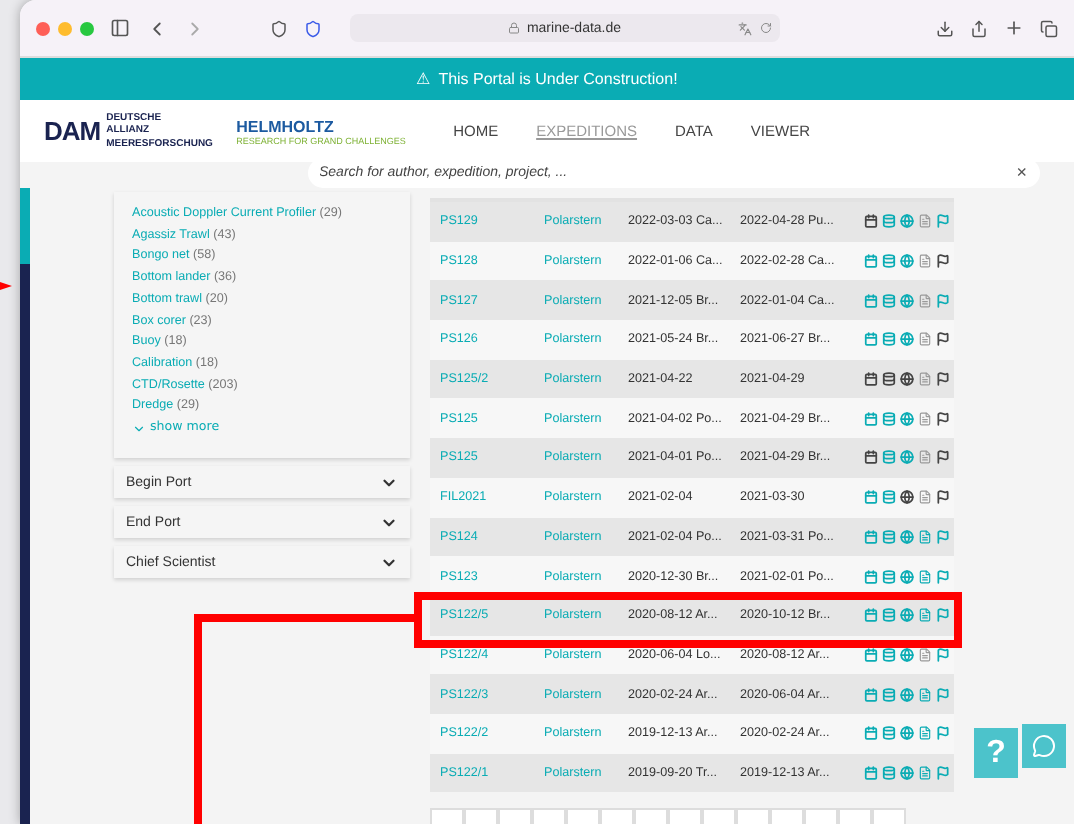 The height and width of the screenshot is (824, 1074). Describe the element at coordinates (979, 28) in the screenshot. I see `share-icon` at that location.